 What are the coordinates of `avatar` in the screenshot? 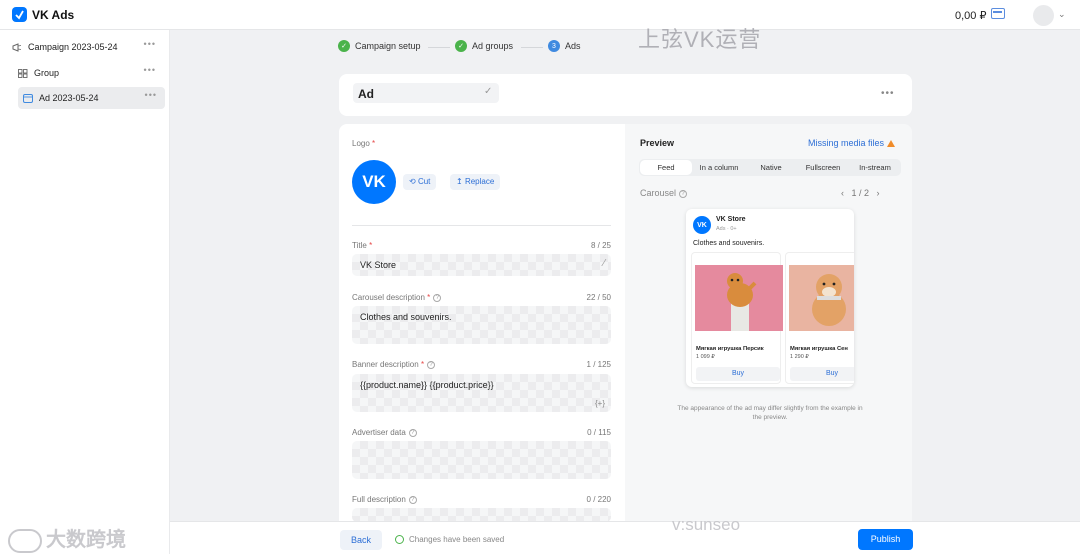 It's located at (1043, 15).